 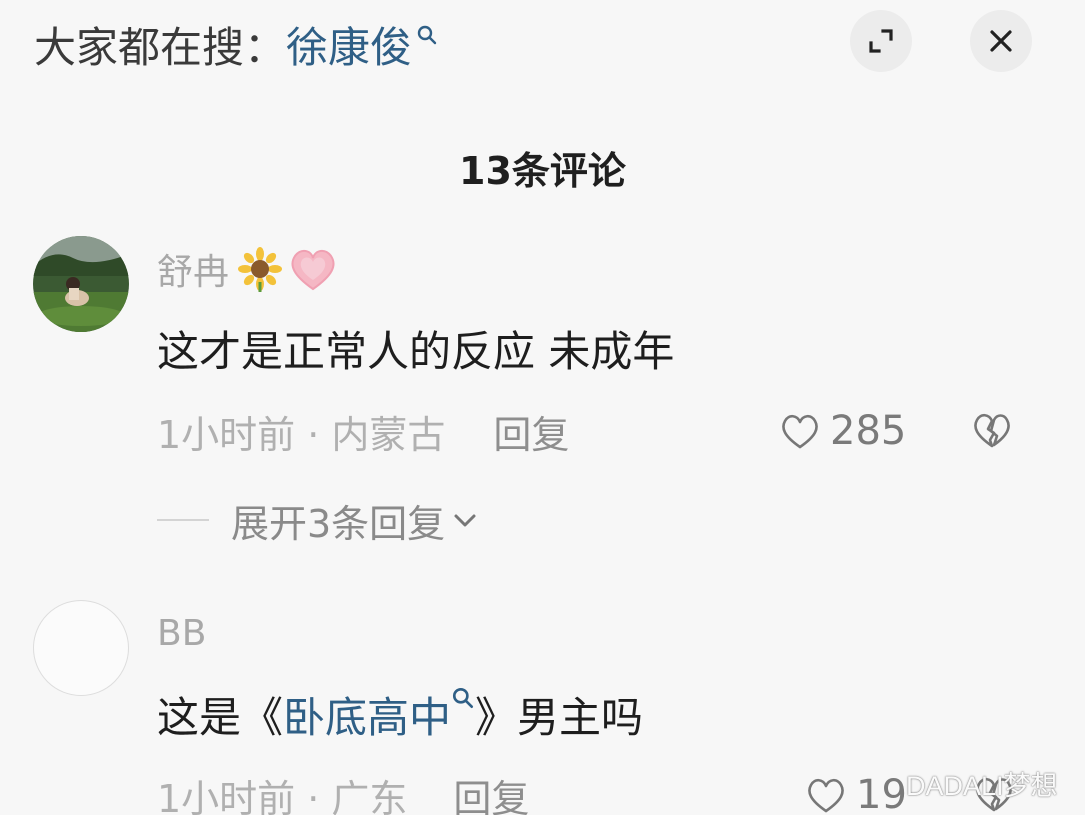 What do you see at coordinates (465, 520) in the screenshot?
I see `chevron-down-icon` at bounding box center [465, 520].